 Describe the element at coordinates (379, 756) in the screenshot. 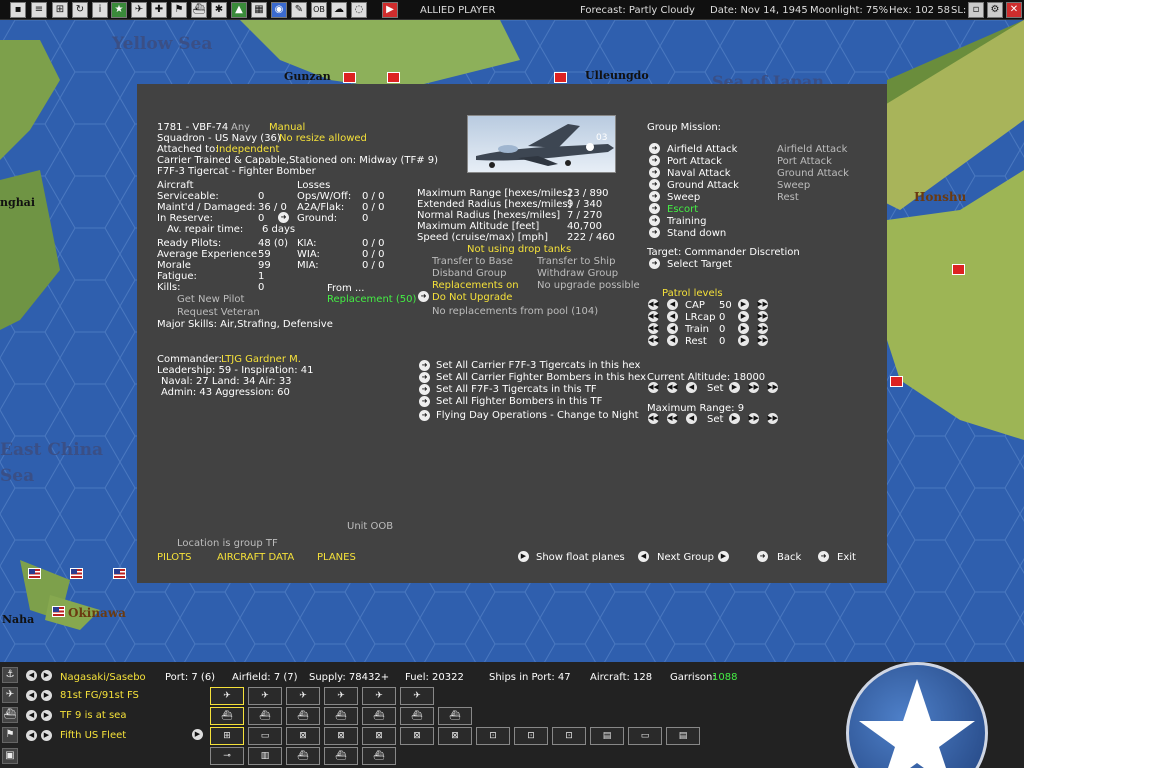

I see `misc-slot: ⛴` at that location.